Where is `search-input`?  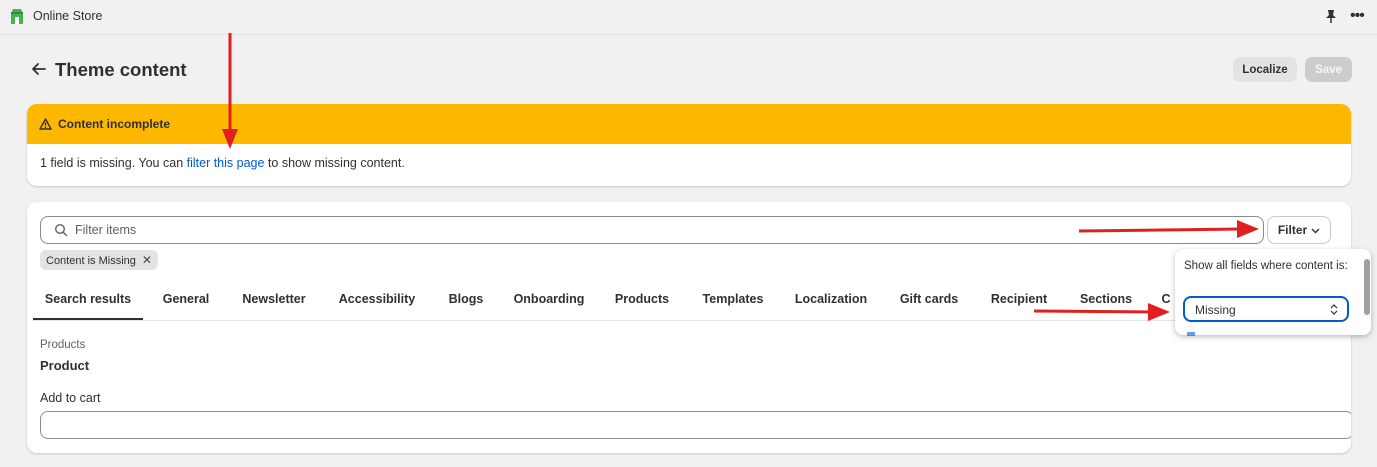 search-input is located at coordinates (650, 230).